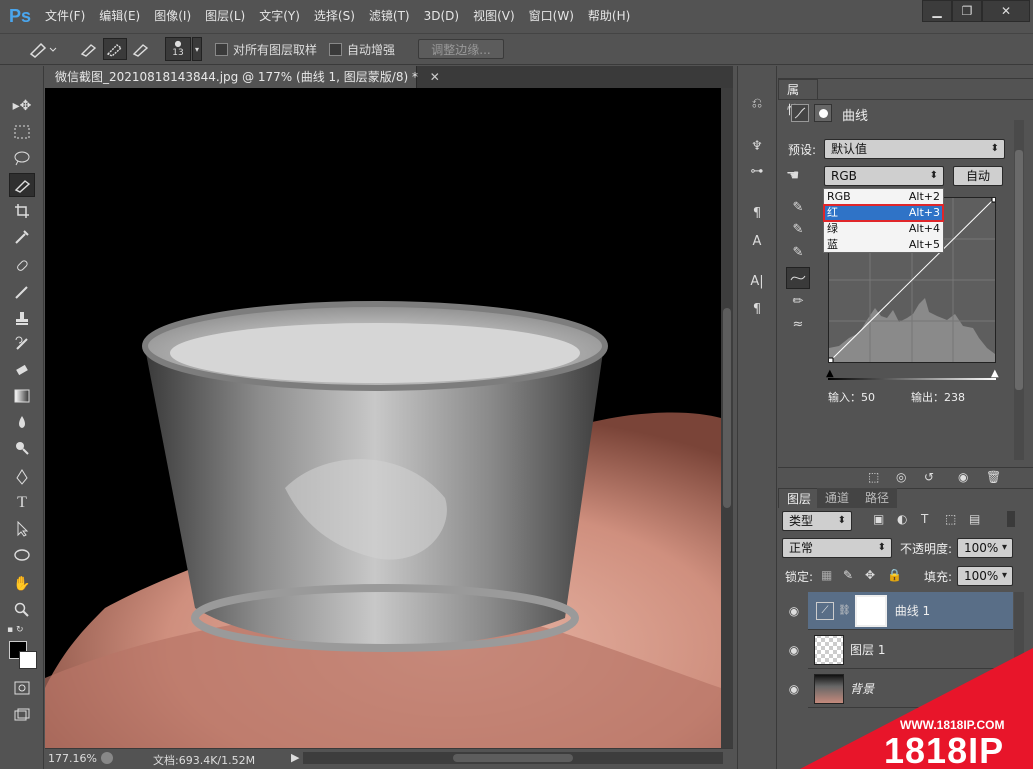 Image resolution: width=1033 pixels, height=769 pixels. Describe the element at coordinates (757, 146) in the screenshot. I see `brushes-icon: ♆` at that location.